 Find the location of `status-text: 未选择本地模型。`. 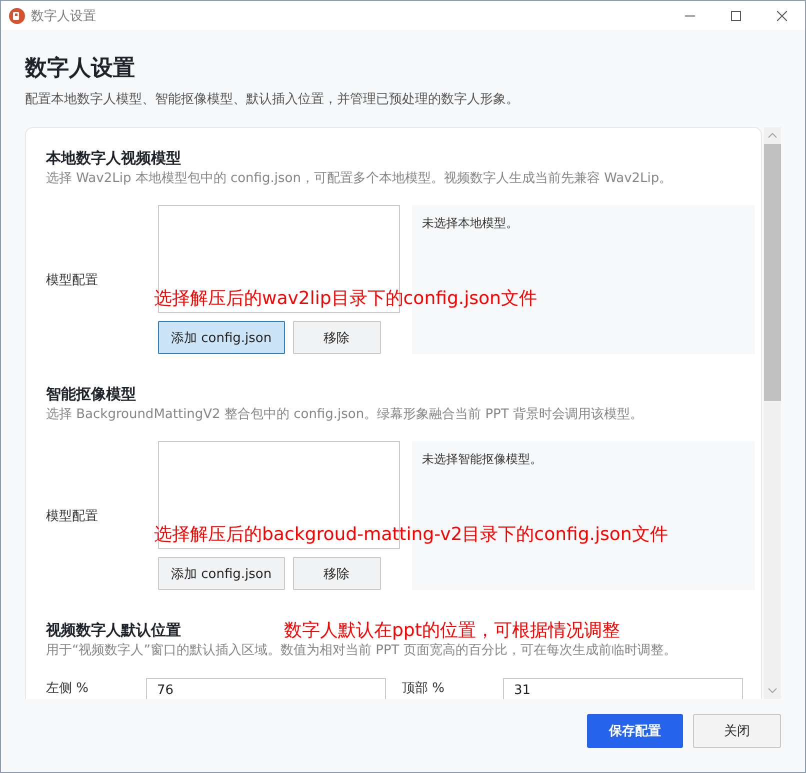

status-text: 未选择本地模型。 is located at coordinates (470, 223).